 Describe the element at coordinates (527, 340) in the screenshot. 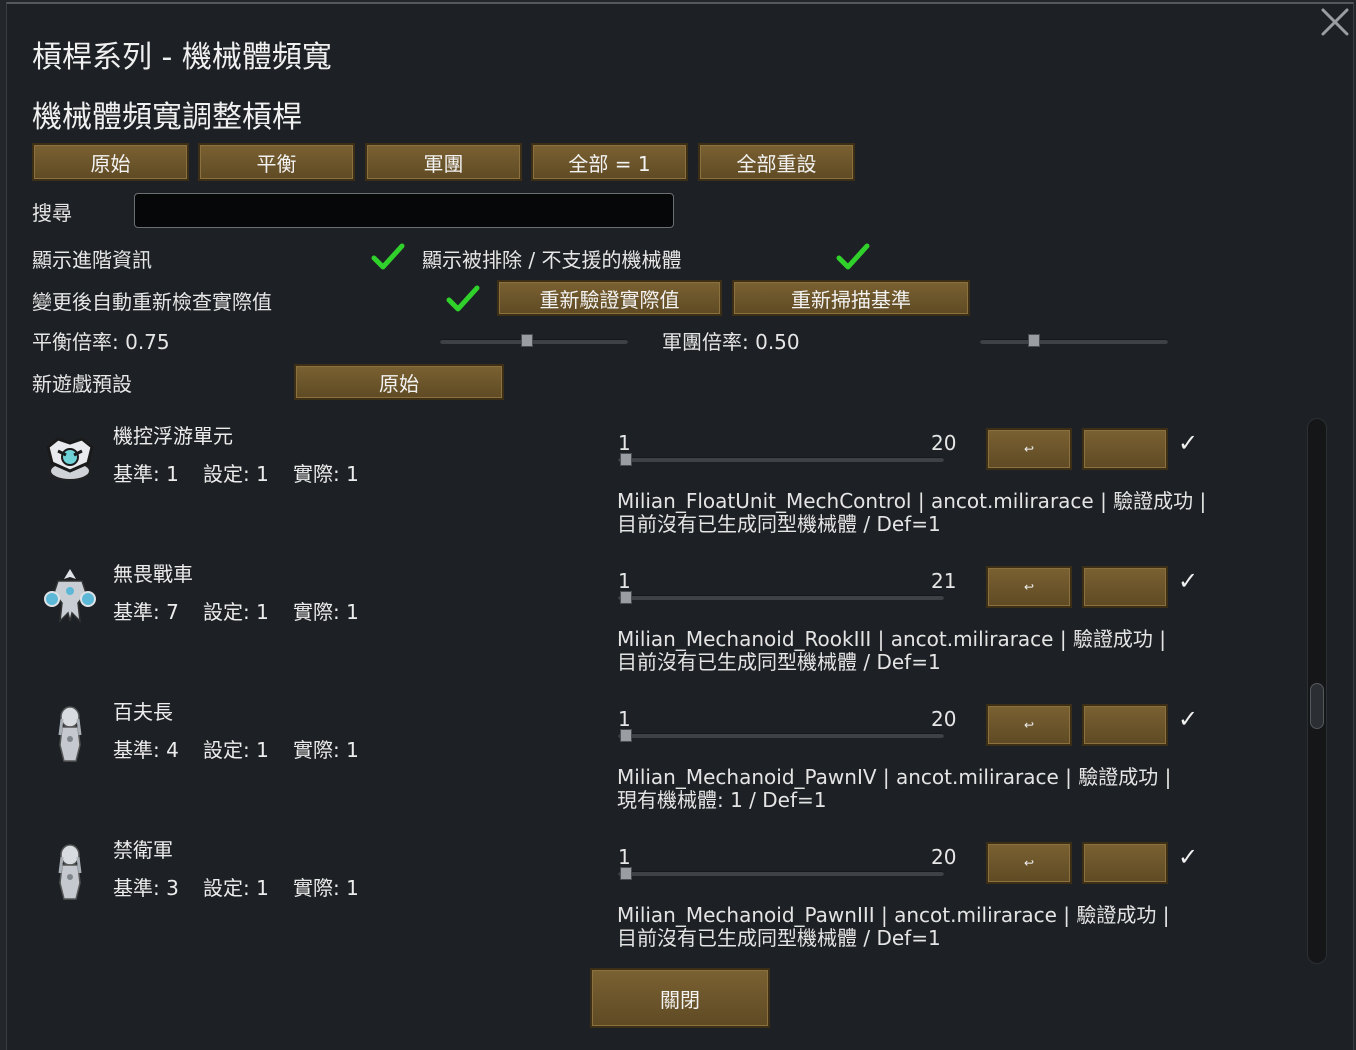

I see `balance-slider-handle` at that location.